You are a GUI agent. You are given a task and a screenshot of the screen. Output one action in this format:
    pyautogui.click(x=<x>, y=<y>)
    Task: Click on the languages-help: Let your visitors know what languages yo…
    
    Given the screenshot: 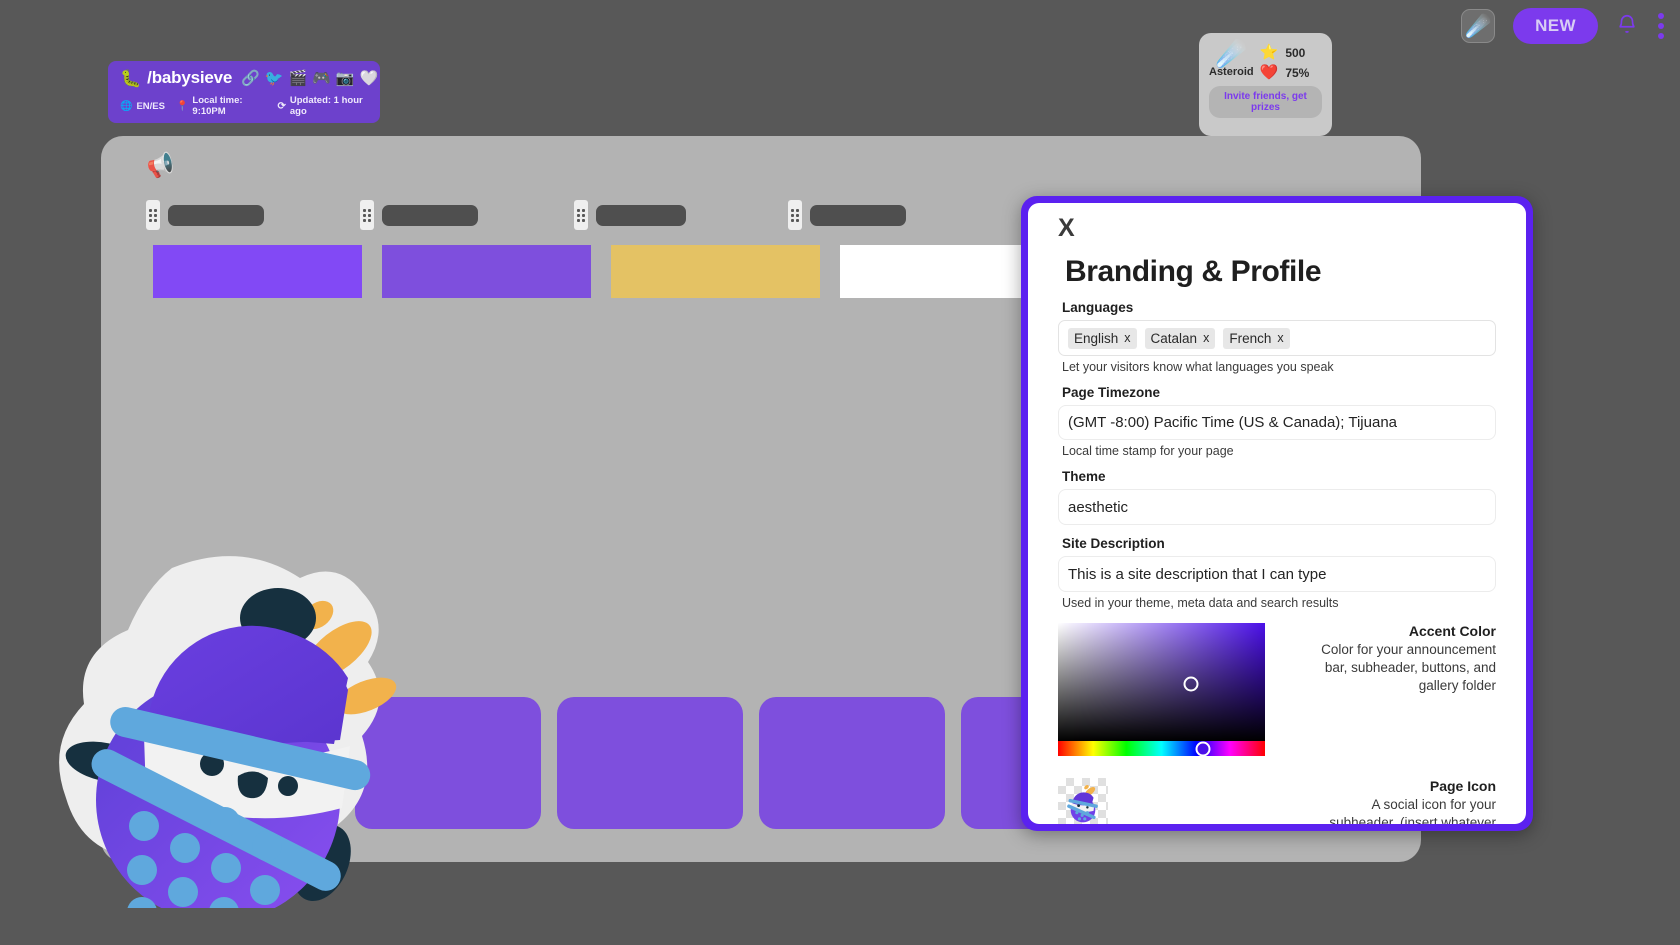 What is the action you would take?
    pyautogui.click(x=1198, y=367)
    